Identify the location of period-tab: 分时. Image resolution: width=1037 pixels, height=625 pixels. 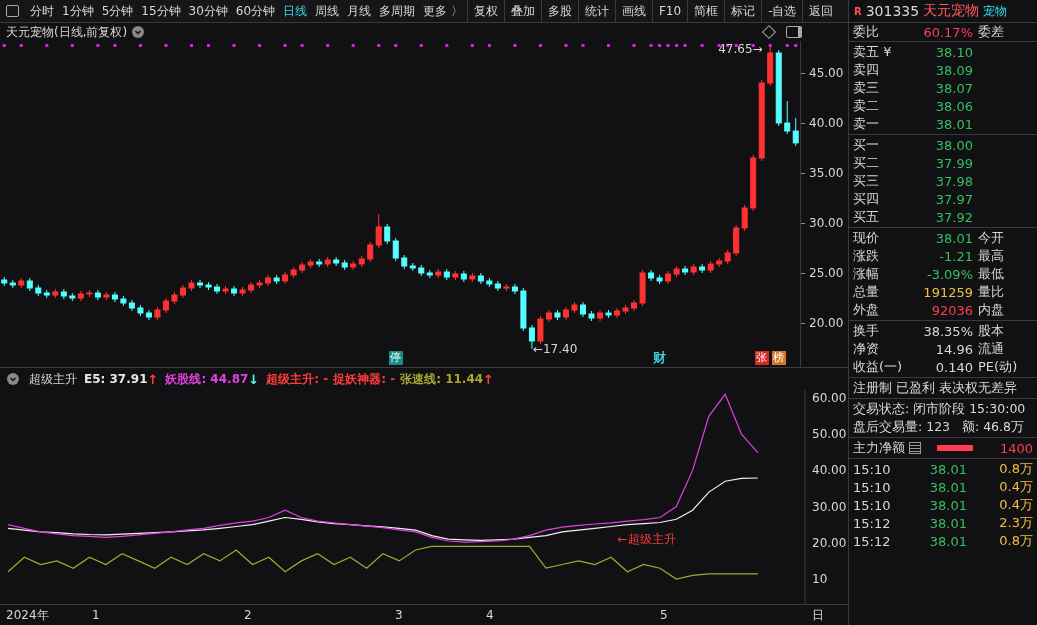
(42, 11).